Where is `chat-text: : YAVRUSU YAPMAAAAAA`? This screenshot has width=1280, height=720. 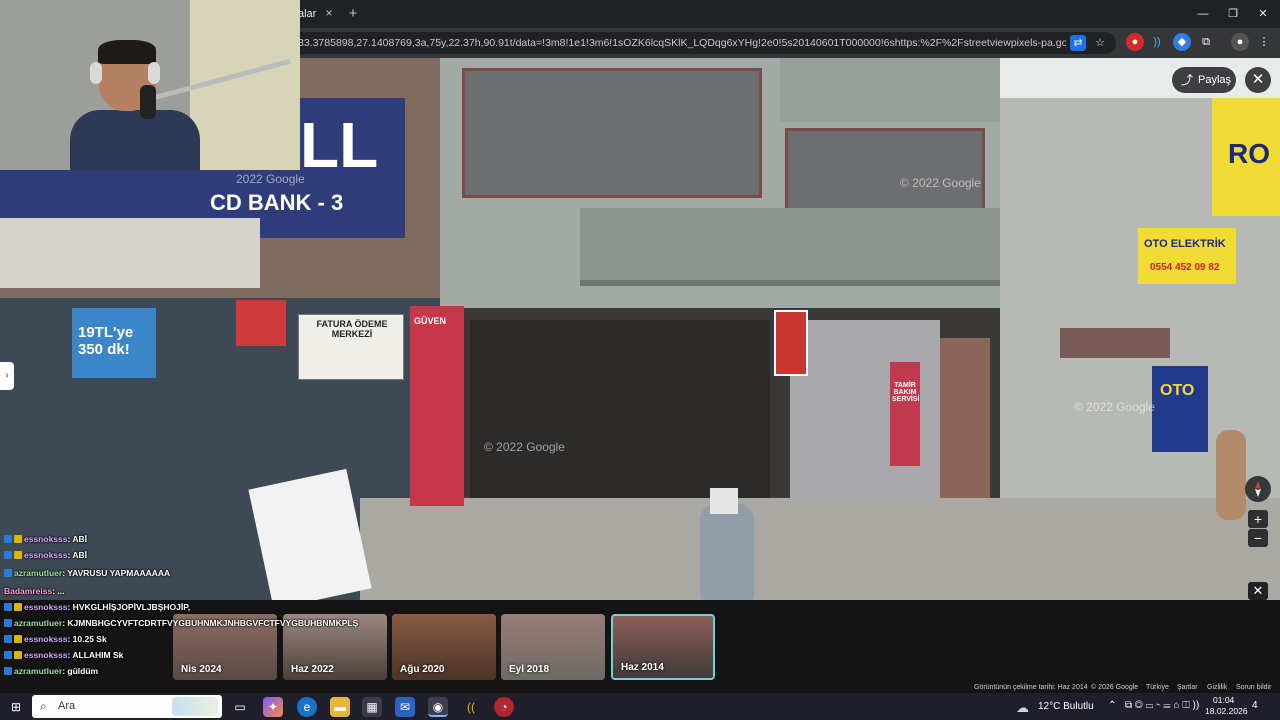
chat-text: : YAVRUSU YAPMAAAAAA is located at coordinates (116, 573).